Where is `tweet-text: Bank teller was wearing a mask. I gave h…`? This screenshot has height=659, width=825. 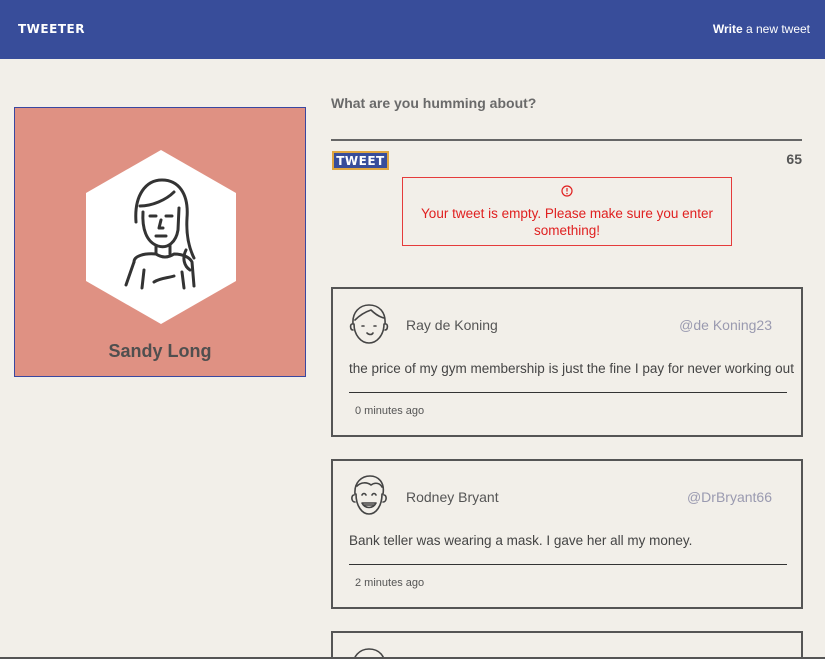 tweet-text: Bank teller was wearing a mask. I gave h… is located at coordinates (521, 540).